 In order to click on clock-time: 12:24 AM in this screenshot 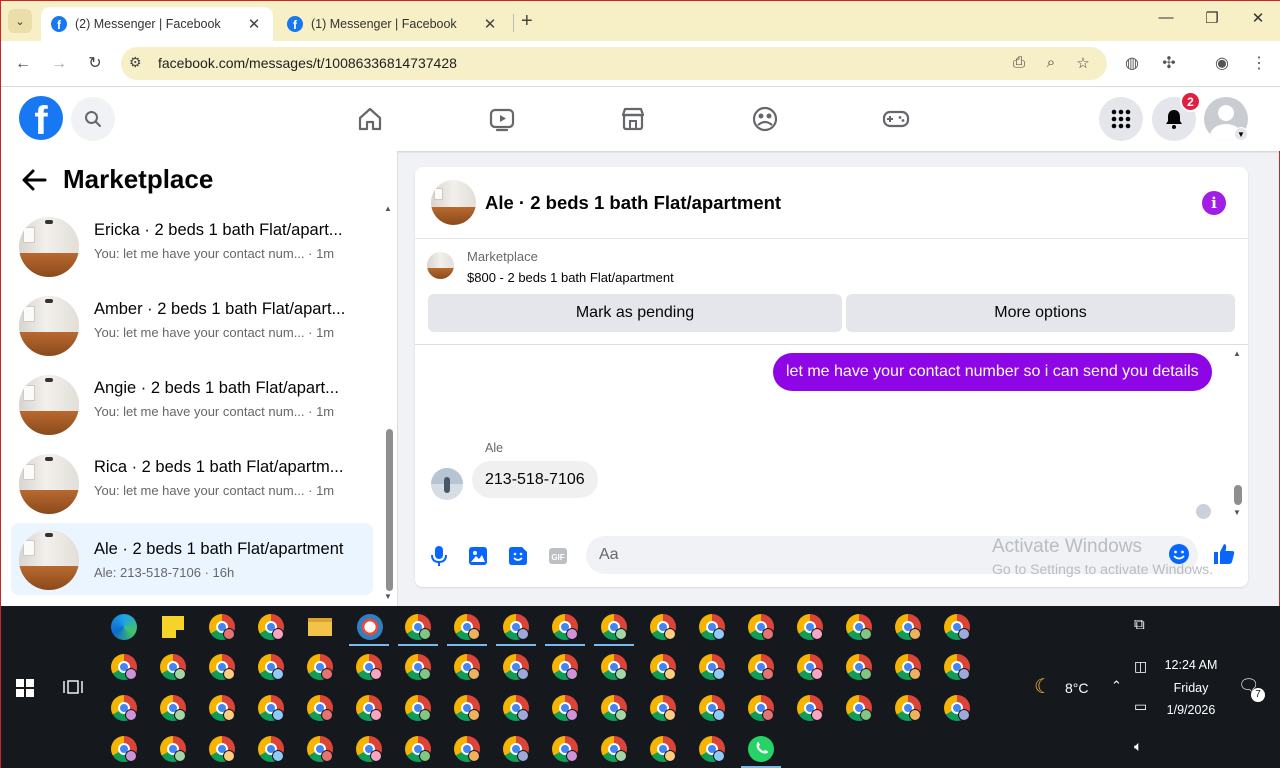, I will do `click(1191, 665)`.